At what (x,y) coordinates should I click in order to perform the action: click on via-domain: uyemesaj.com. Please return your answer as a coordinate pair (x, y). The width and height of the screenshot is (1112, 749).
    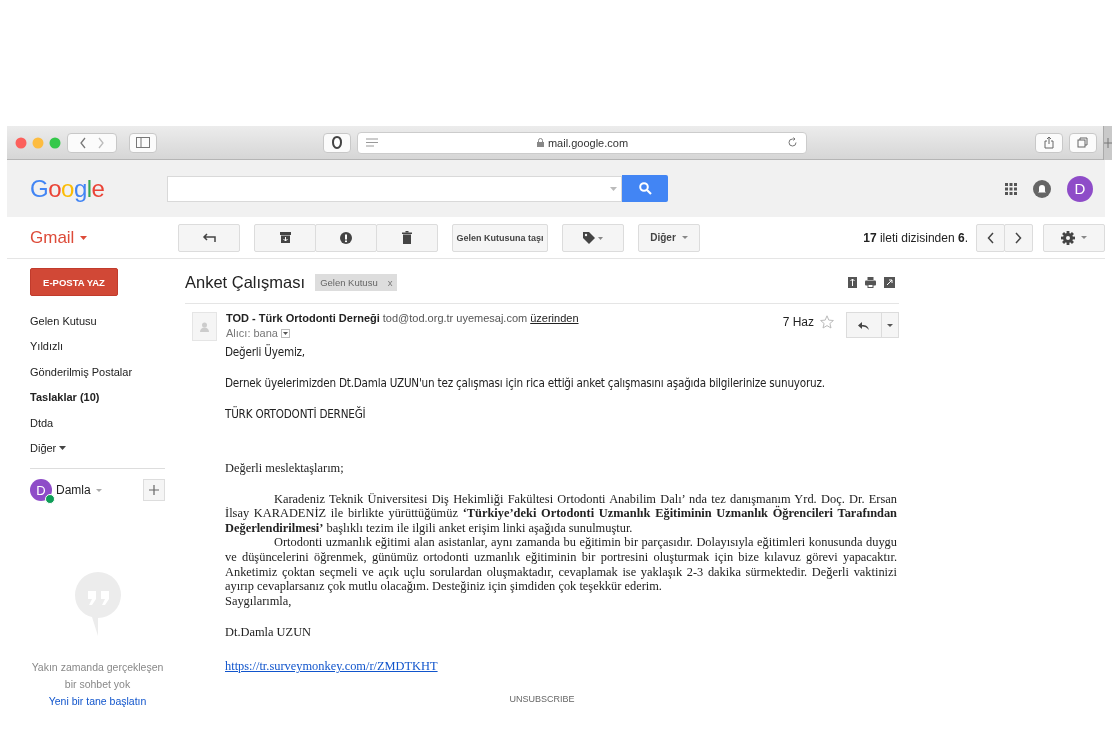
    Looking at the image, I should click on (492, 318).